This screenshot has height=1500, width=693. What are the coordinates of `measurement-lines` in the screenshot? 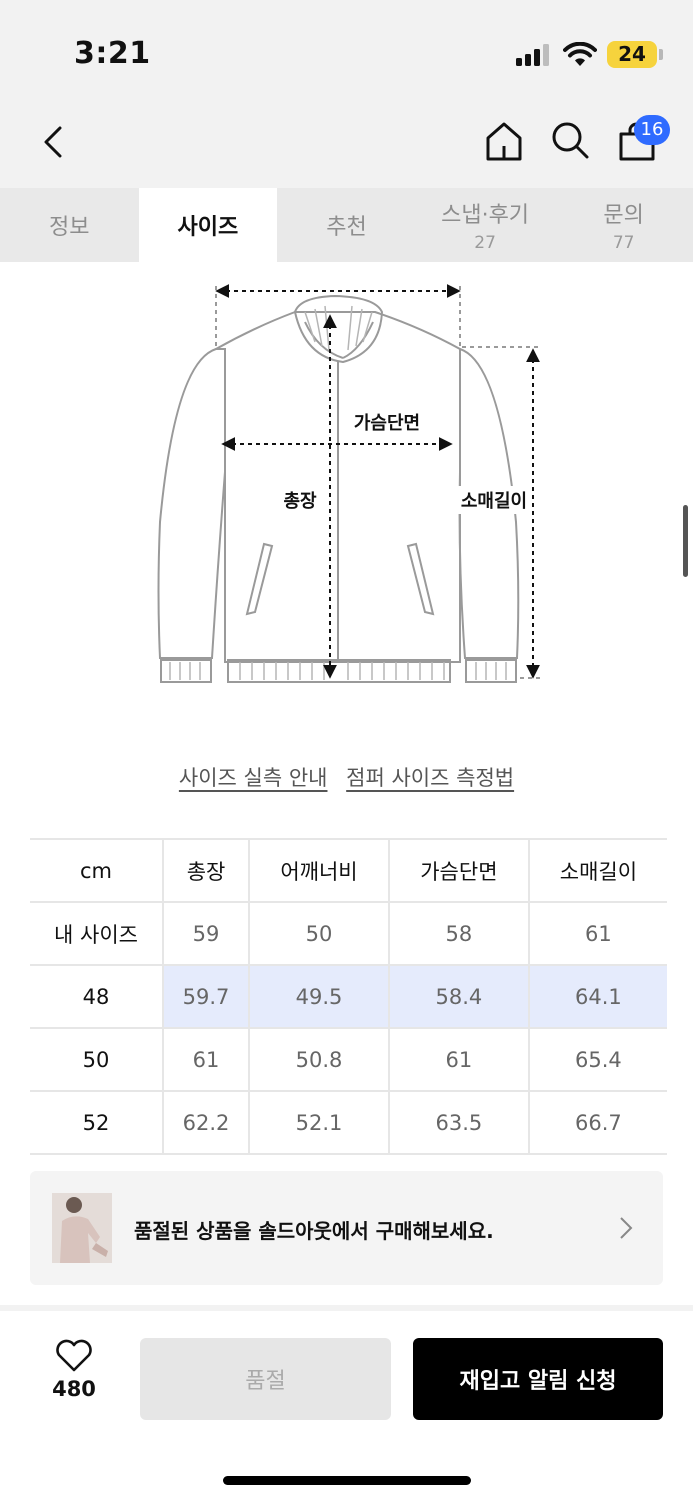 It's located at (378, 481).